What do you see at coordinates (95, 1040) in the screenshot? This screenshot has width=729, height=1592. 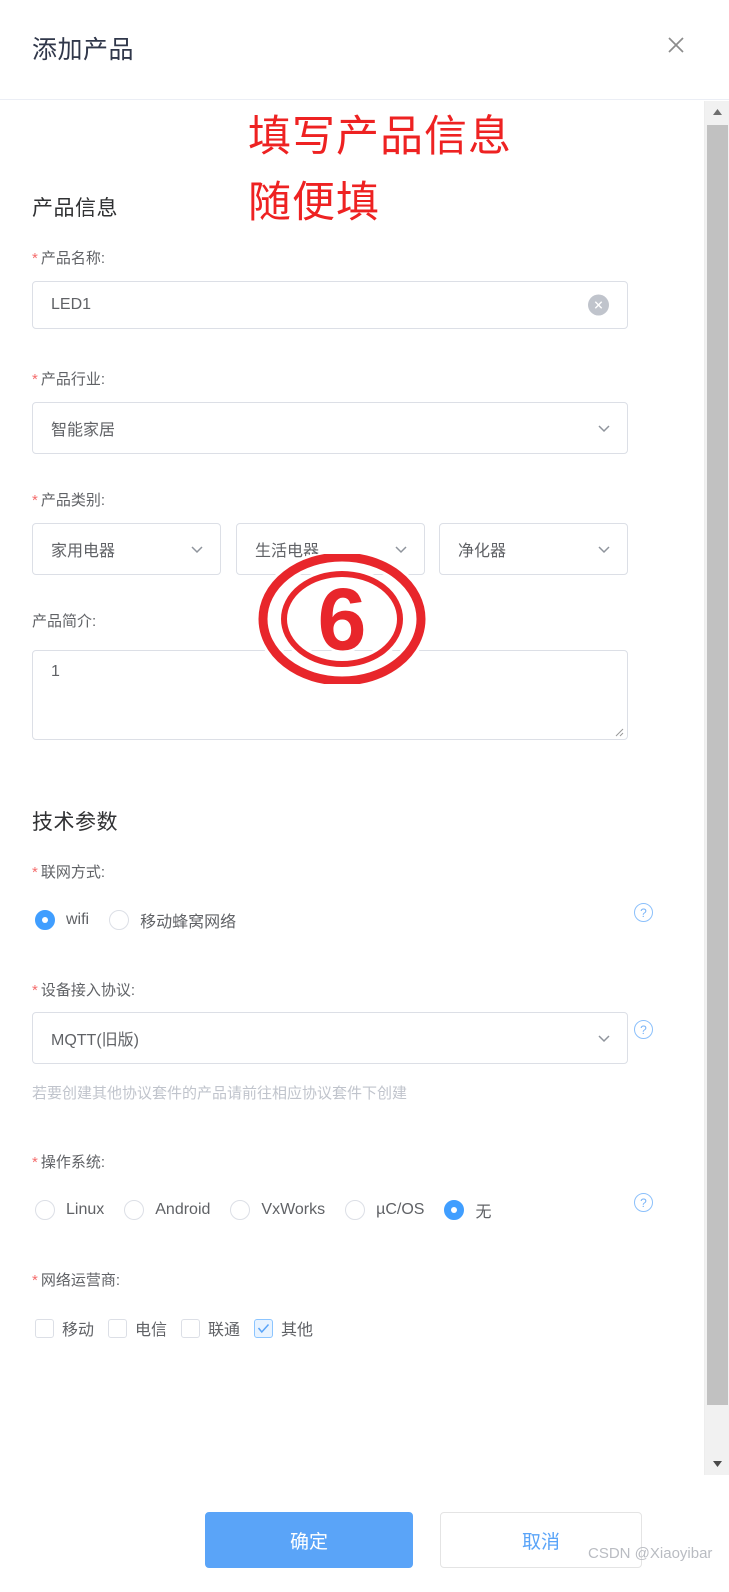 I see `access-protocol-value: MQTT(旧版)` at bounding box center [95, 1040].